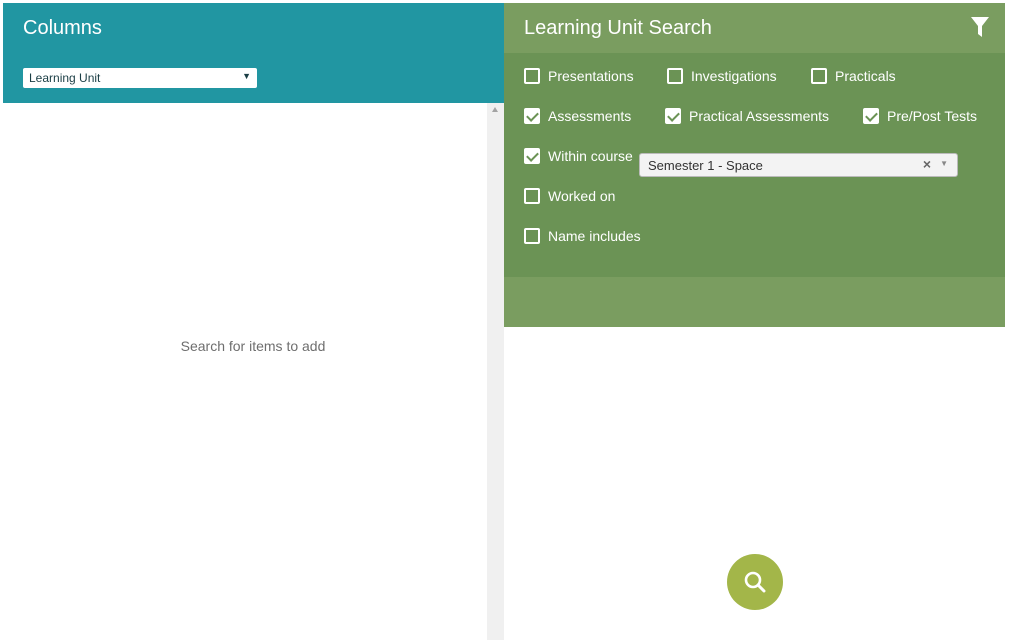  I want to click on filter-practical-assessments: Practical Assessments, so click(747, 116).